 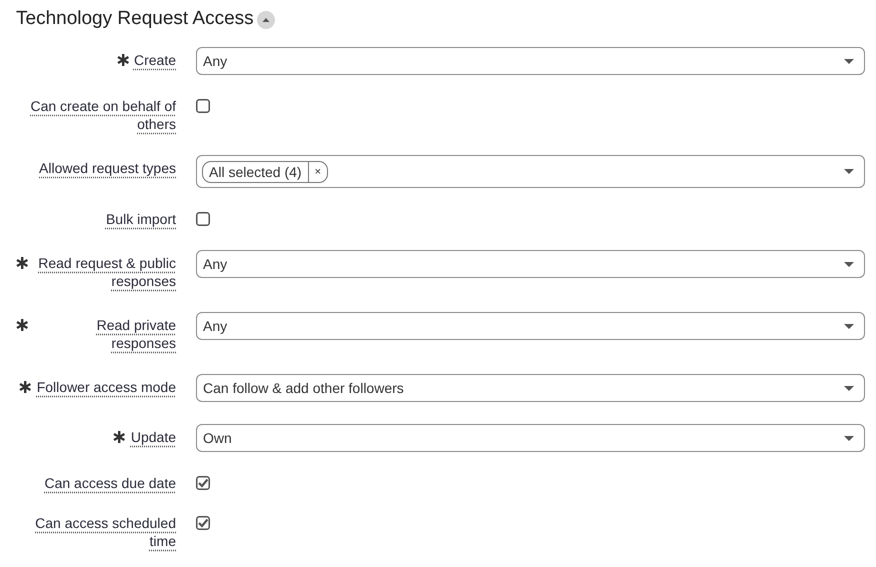 I want to click on collapse-icon, so click(x=265, y=20).